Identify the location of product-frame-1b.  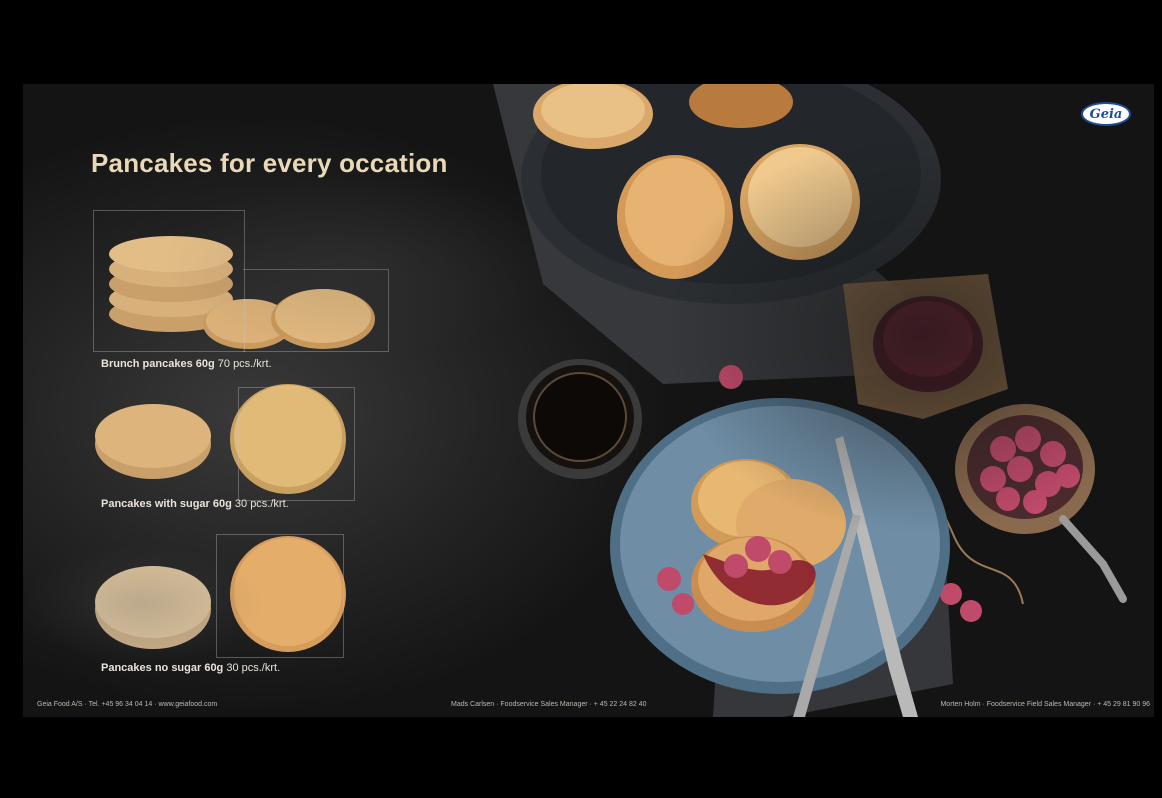
(316, 310).